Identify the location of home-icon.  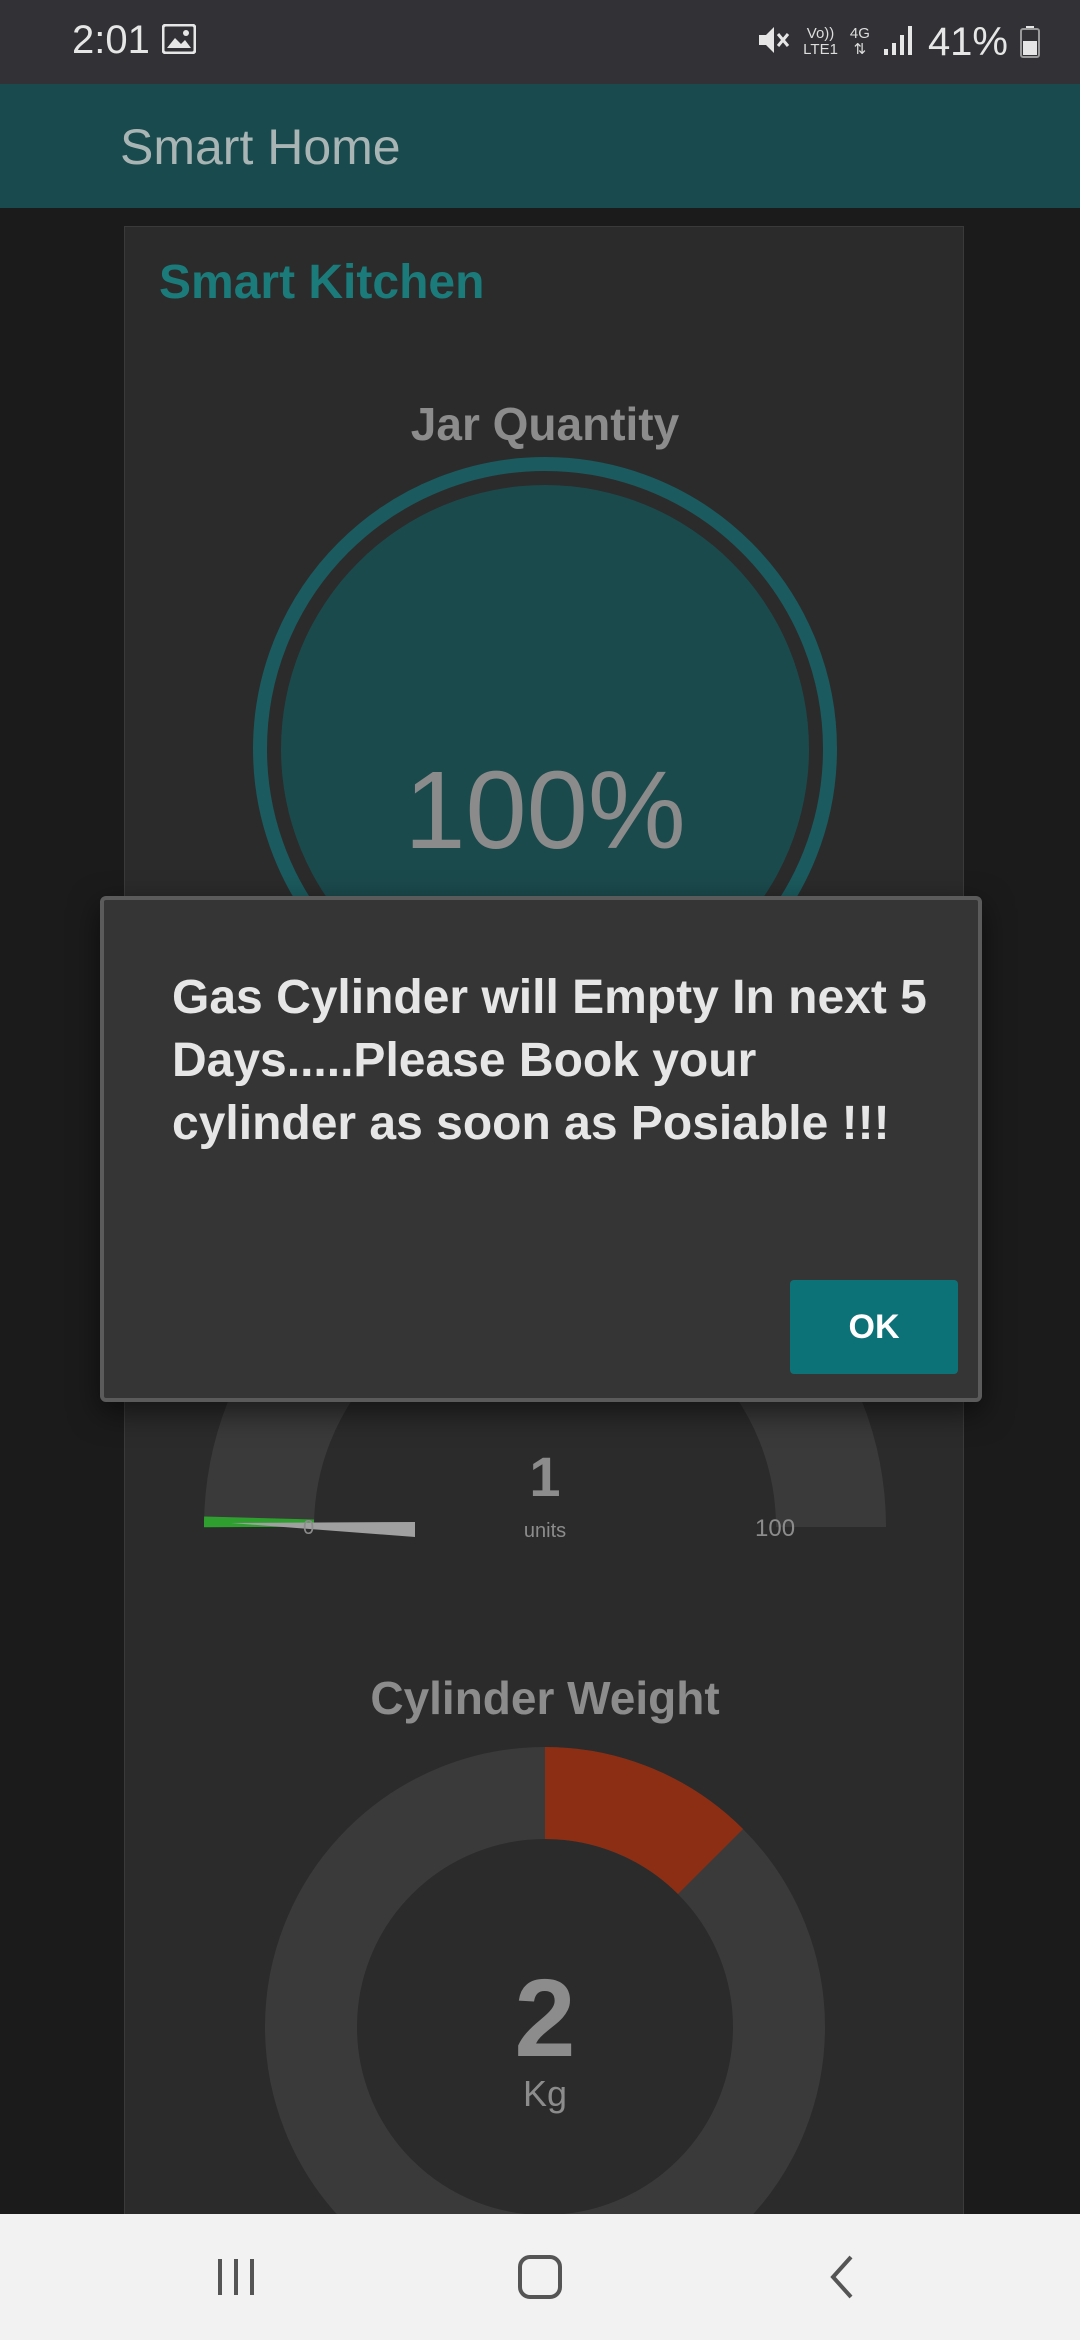
(540, 2277).